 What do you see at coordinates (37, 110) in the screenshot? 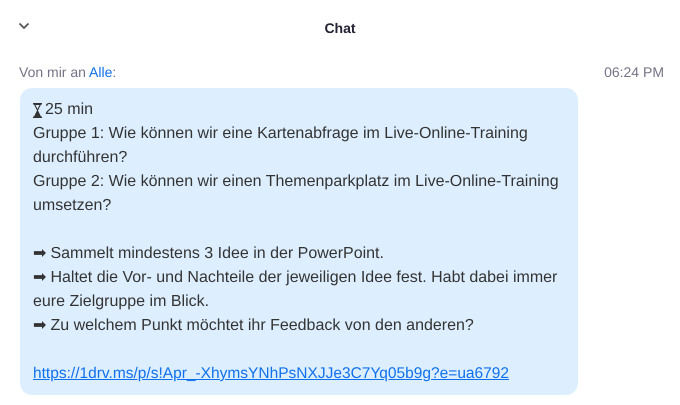
I see `hourglass-icon` at bounding box center [37, 110].